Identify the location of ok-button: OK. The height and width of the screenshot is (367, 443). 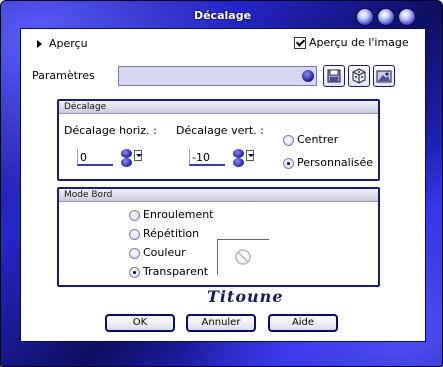
(140, 323).